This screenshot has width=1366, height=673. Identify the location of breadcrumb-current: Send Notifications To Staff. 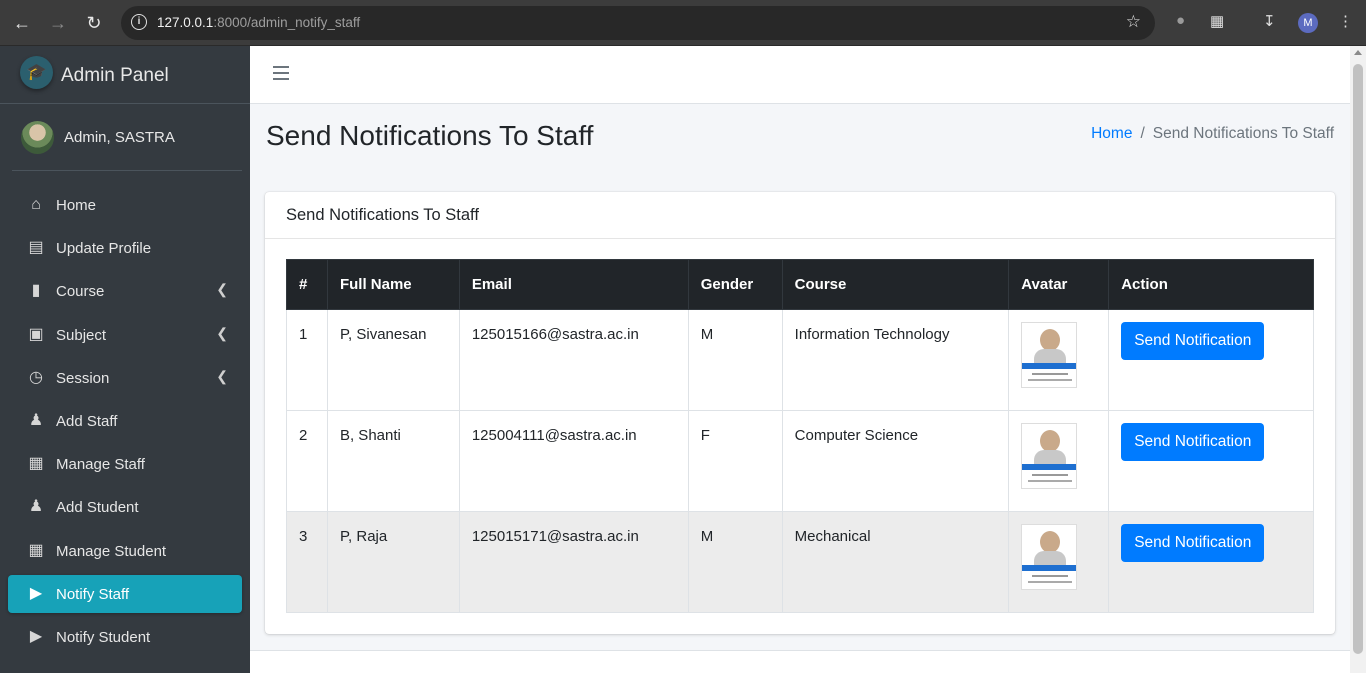
(1243, 133).